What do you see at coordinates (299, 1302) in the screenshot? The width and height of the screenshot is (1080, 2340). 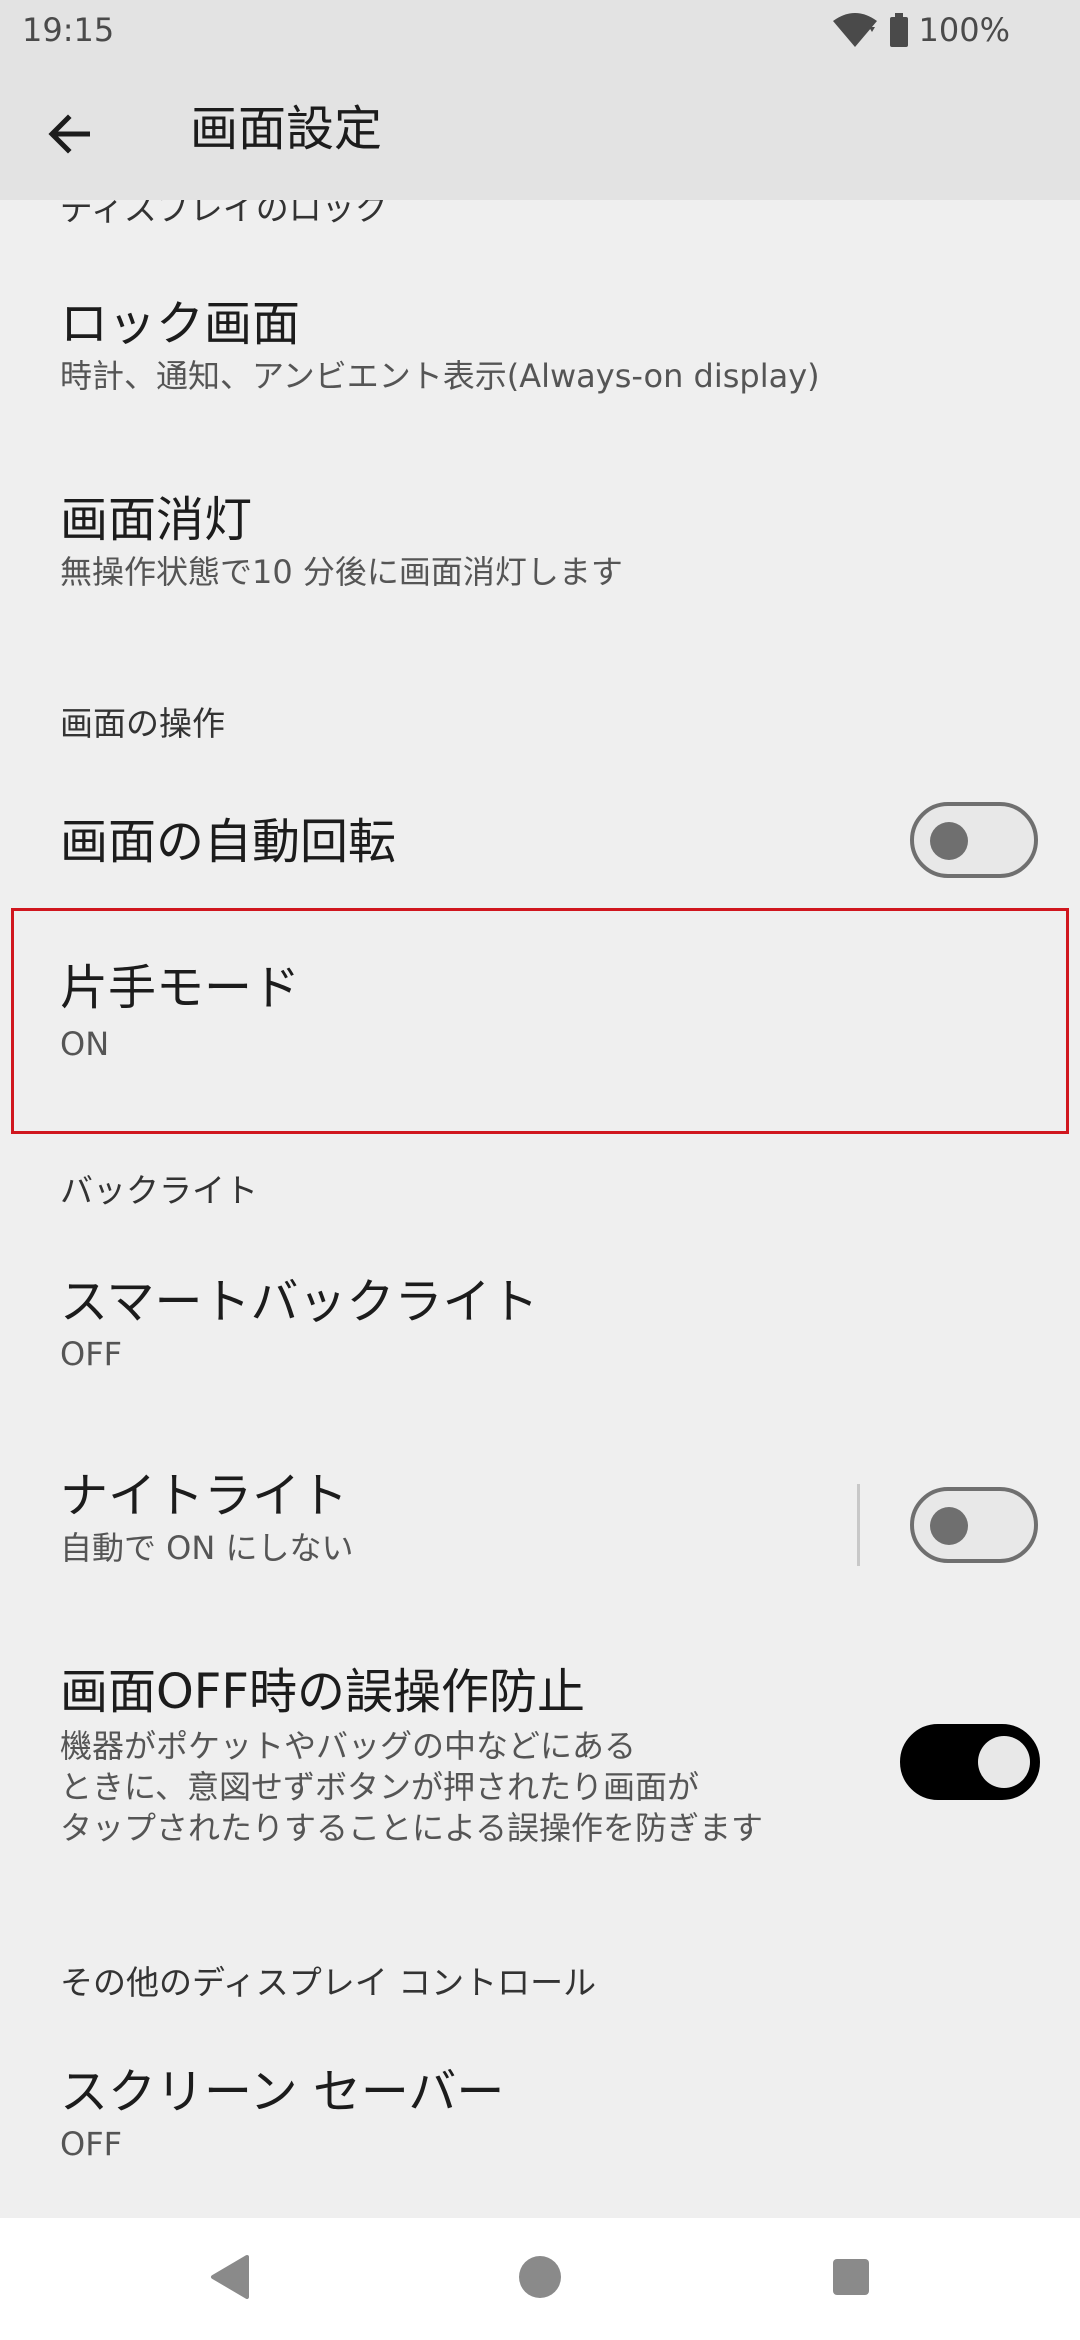 I see `pref-title: スマートバックライト` at bounding box center [299, 1302].